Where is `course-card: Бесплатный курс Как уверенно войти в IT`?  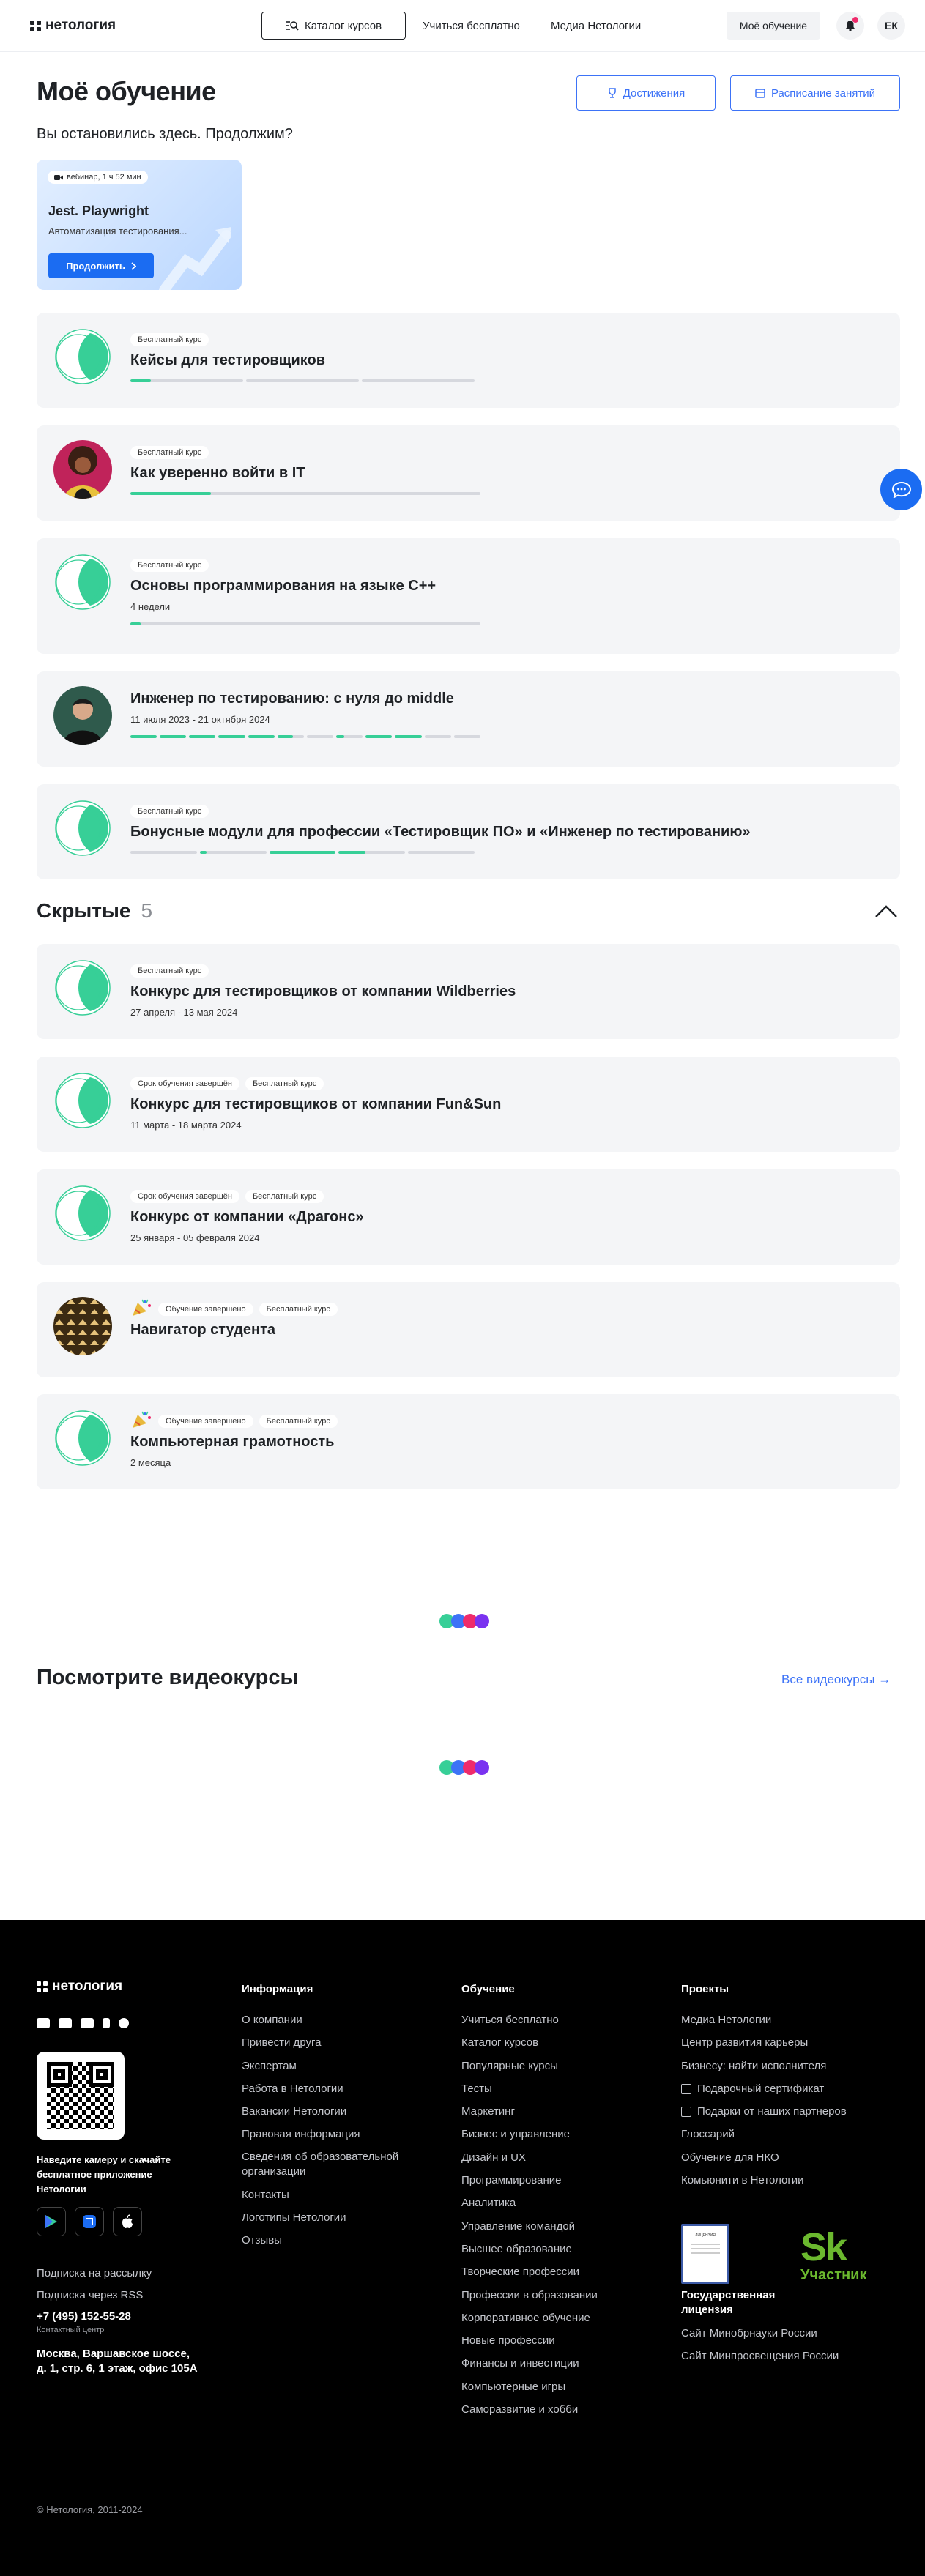
course-card: Бесплатный курс Как уверенно войти в IT is located at coordinates (469, 473).